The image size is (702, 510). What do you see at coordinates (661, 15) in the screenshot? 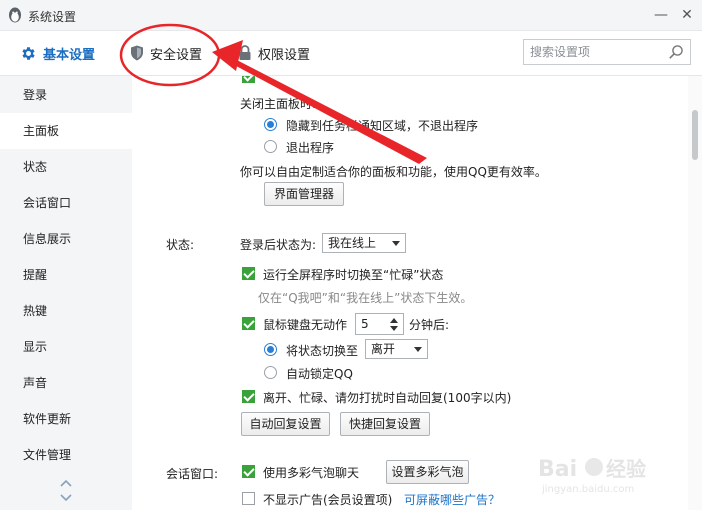
I see `minimize-button: —` at bounding box center [661, 15].